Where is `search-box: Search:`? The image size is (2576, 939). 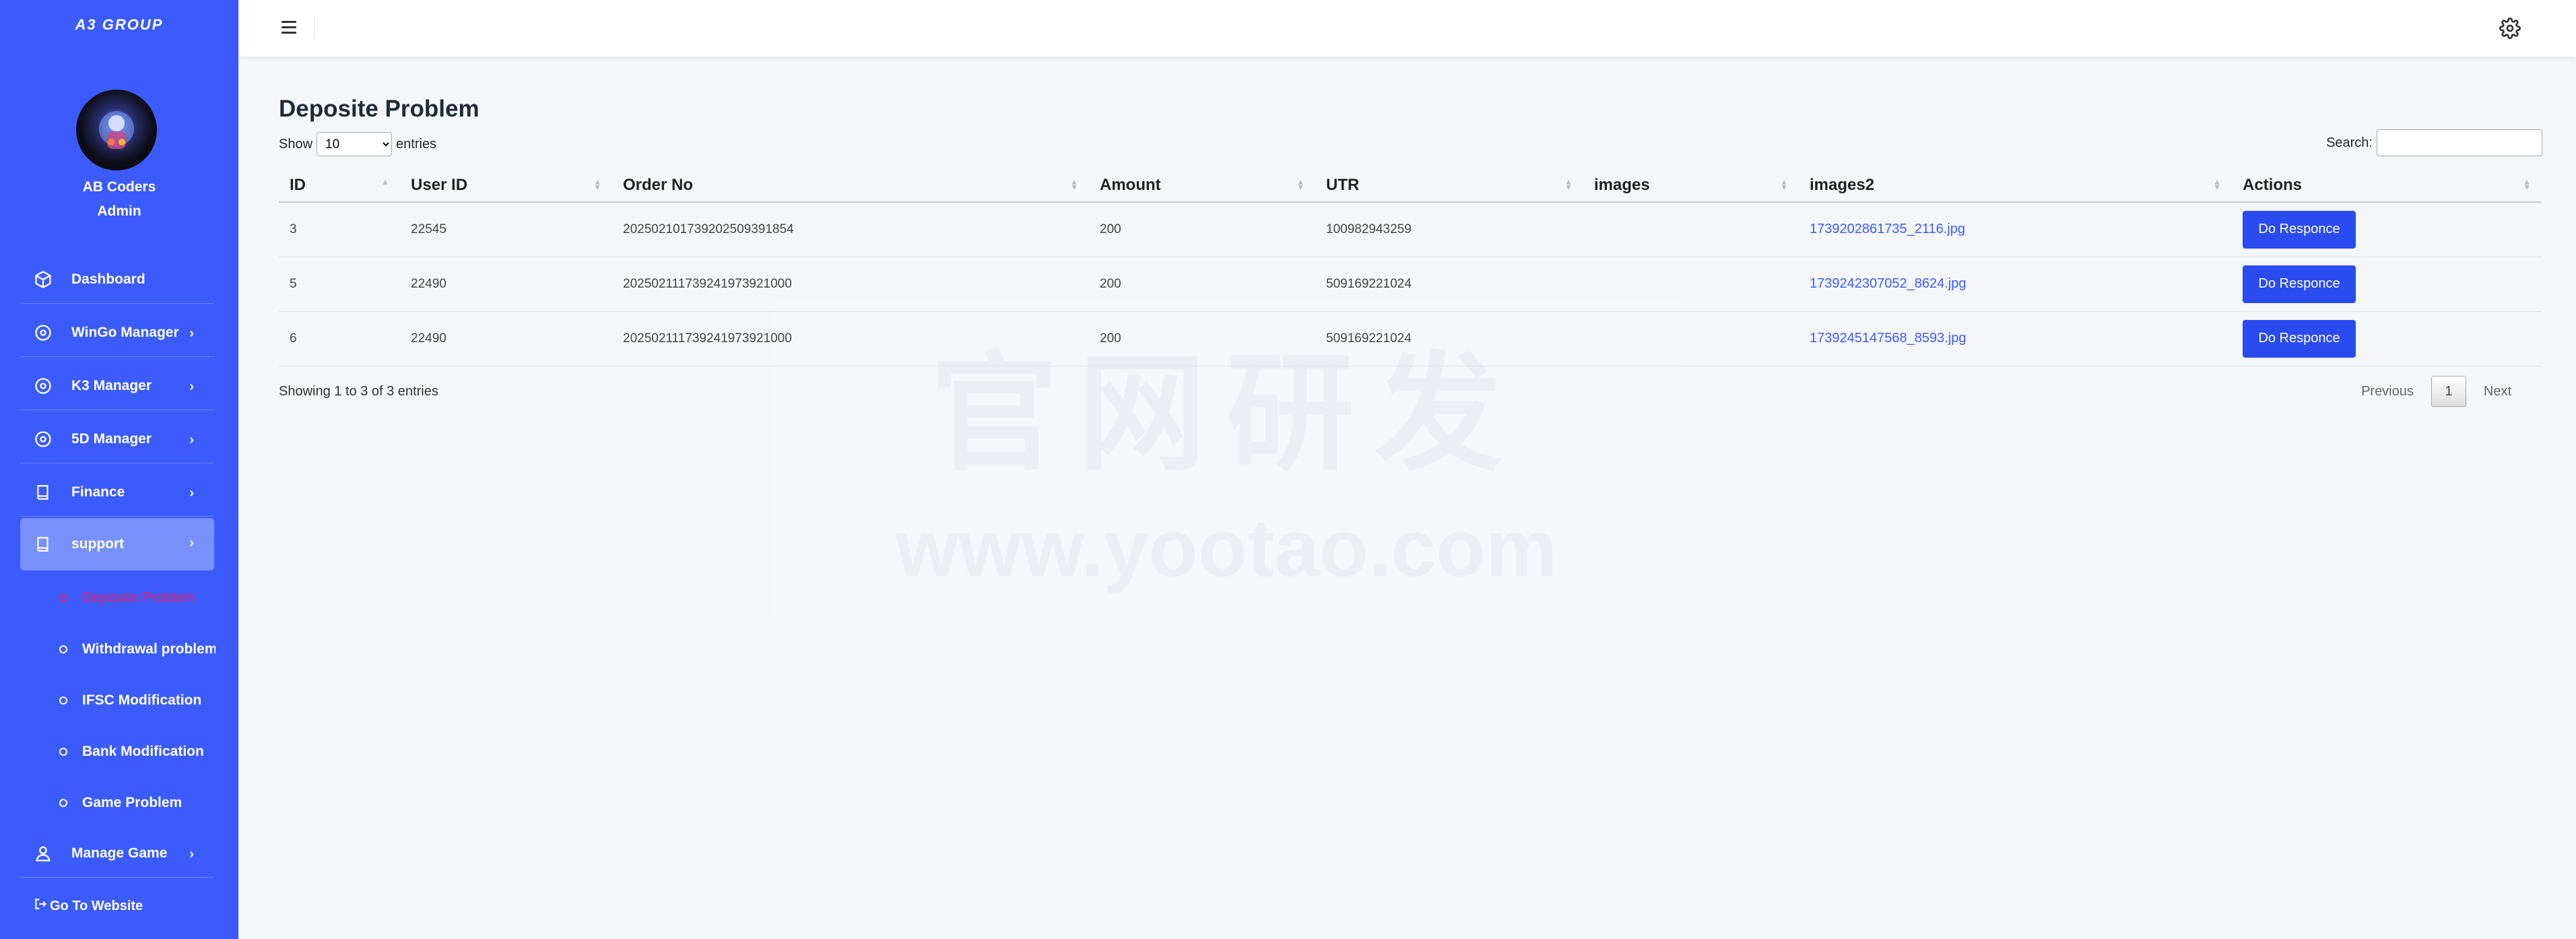 search-box: Search: is located at coordinates (2434, 142).